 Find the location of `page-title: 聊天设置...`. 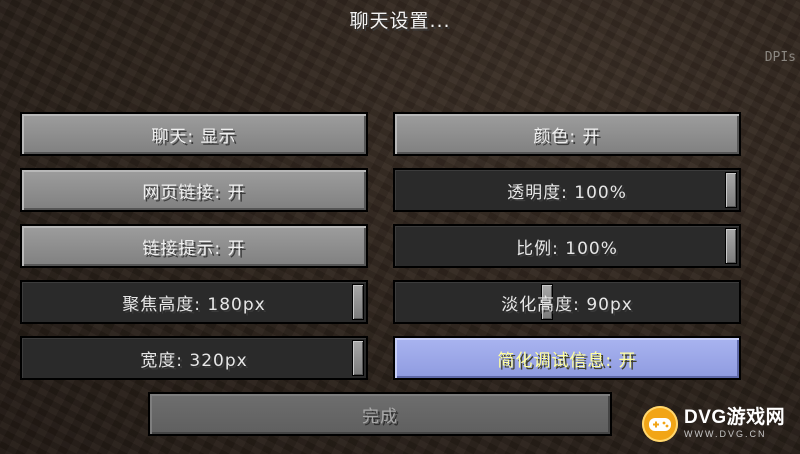

page-title: 聊天设置... is located at coordinates (400, 21).